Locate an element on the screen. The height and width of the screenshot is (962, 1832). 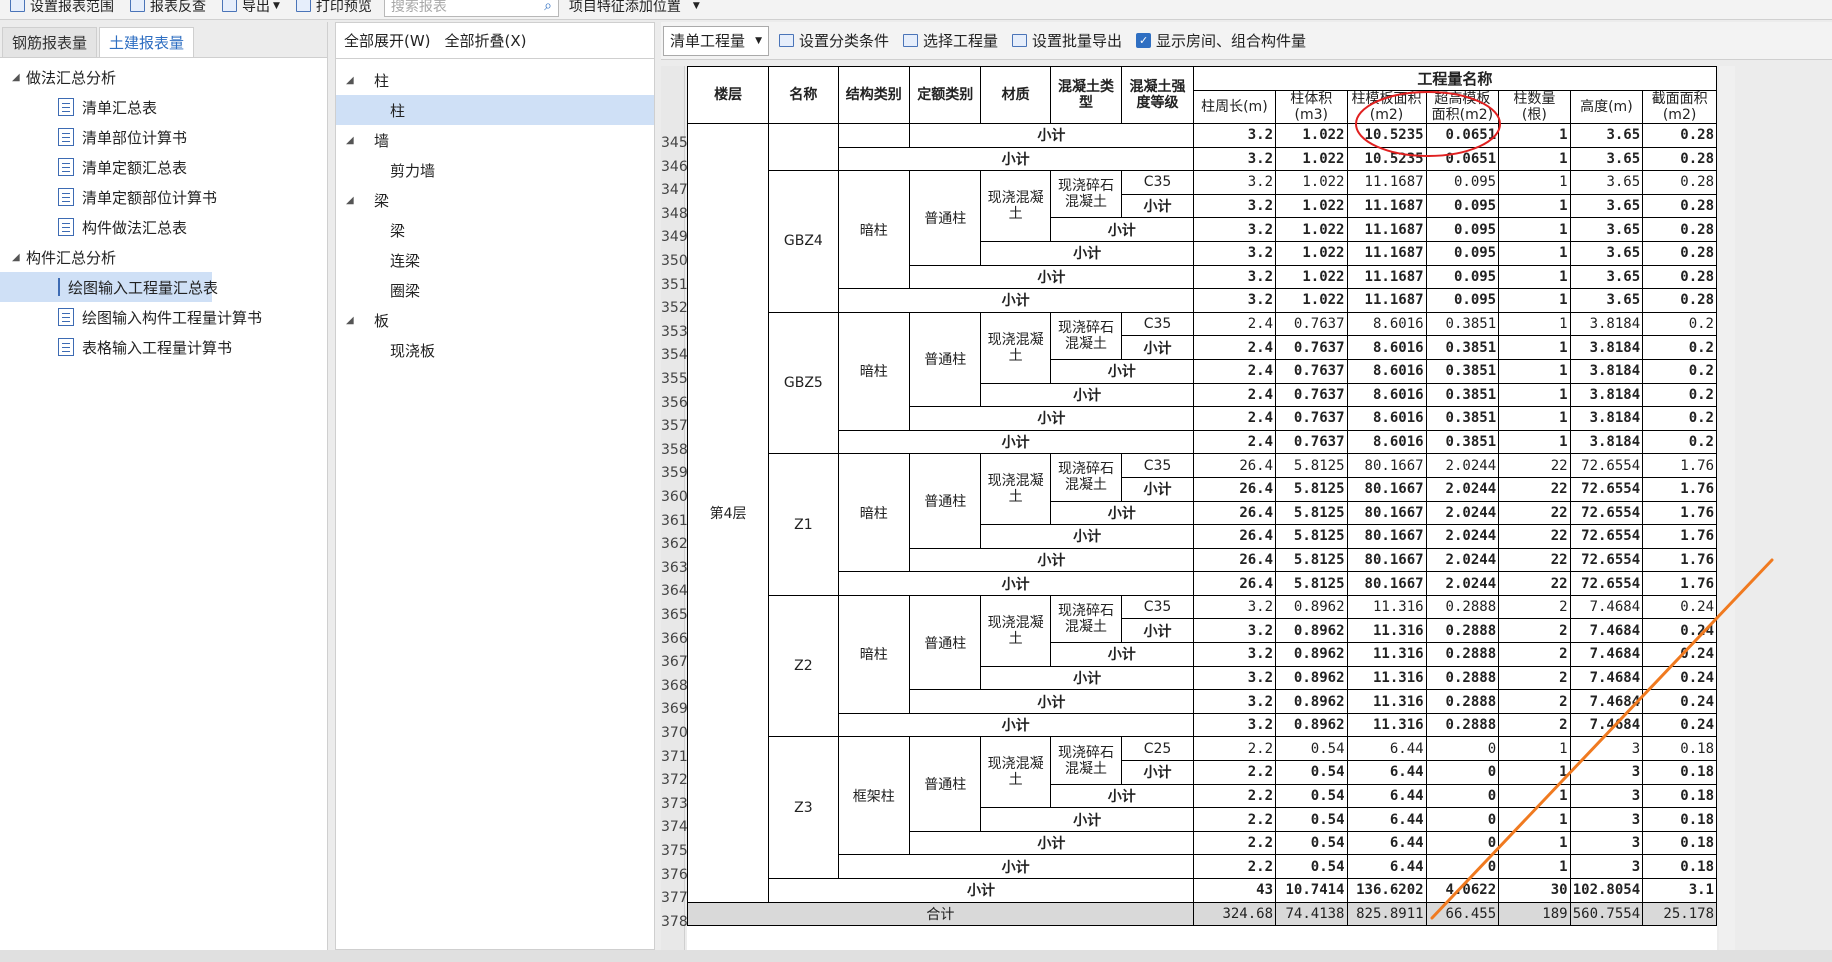
tree-item-beam: 梁 is located at coordinates (495, 230).